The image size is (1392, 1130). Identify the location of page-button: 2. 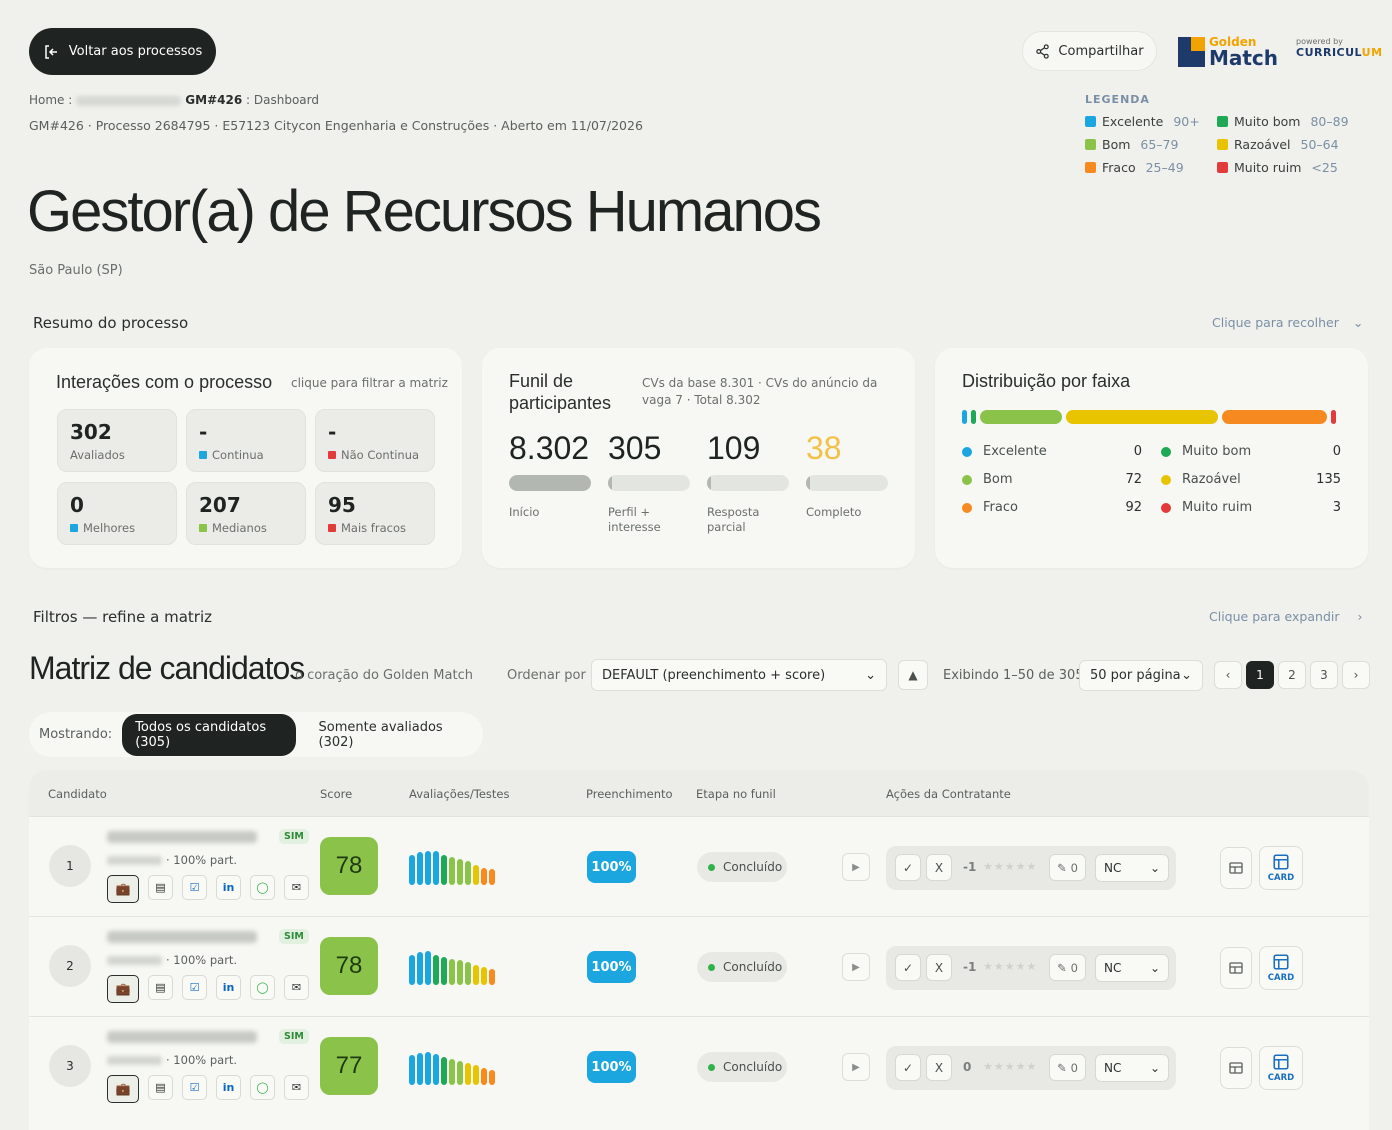
(1292, 675).